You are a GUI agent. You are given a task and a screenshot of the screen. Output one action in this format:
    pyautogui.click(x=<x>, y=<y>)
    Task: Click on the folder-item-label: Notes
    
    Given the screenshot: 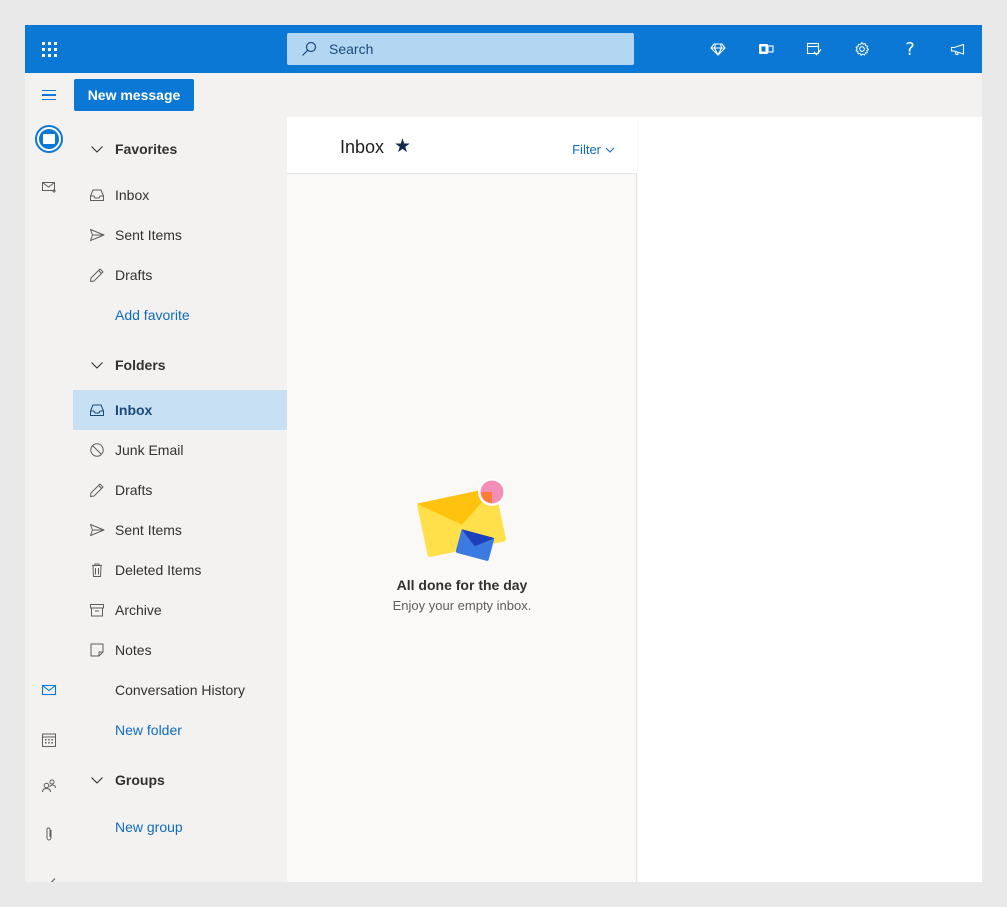 What is the action you would take?
    pyautogui.click(x=133, y=650)
    